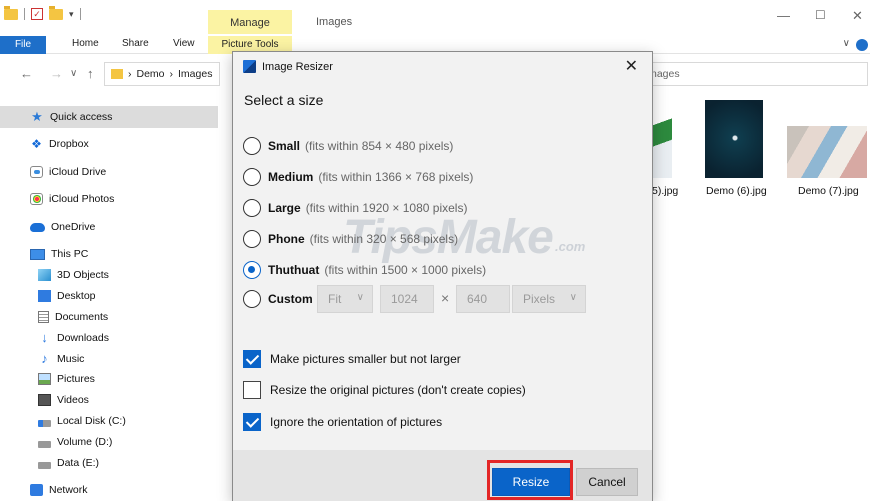  I want to click on tab-file: File, so click(23, 45).